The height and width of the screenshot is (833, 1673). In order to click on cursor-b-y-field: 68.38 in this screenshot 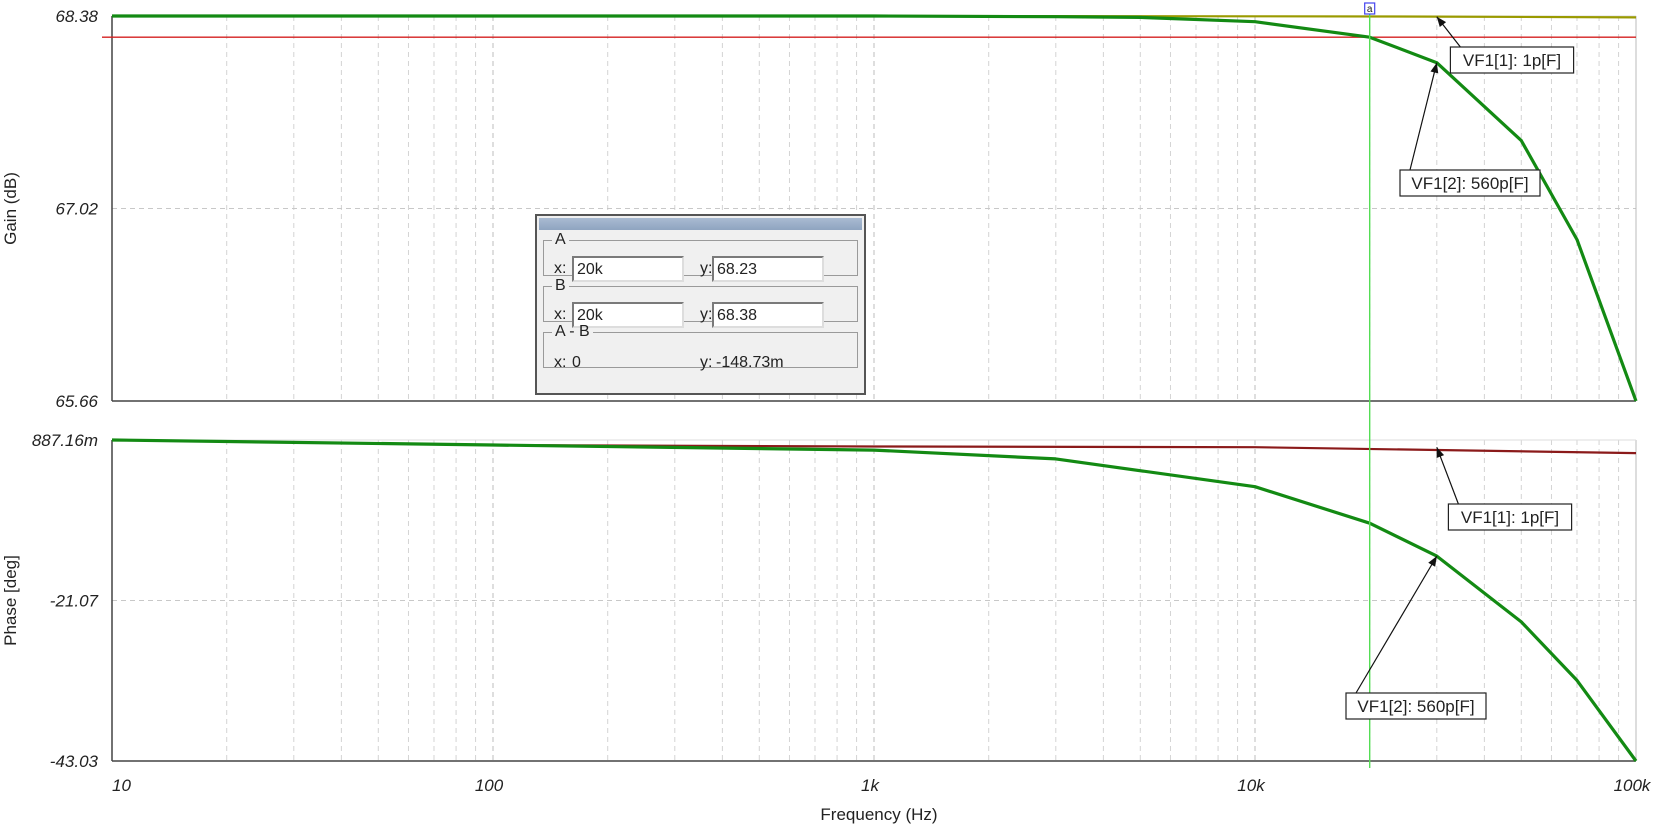, I will do `click(768, 315)`.